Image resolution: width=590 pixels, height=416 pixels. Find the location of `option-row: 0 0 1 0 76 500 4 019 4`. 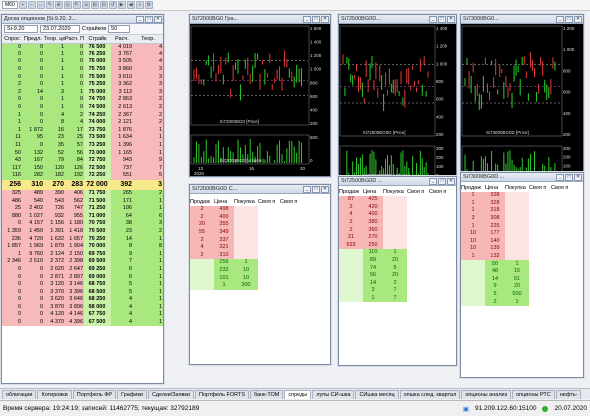

option-row: 0 0 1 0 76 500 4 019 4 is located at coordinates (82, 47).